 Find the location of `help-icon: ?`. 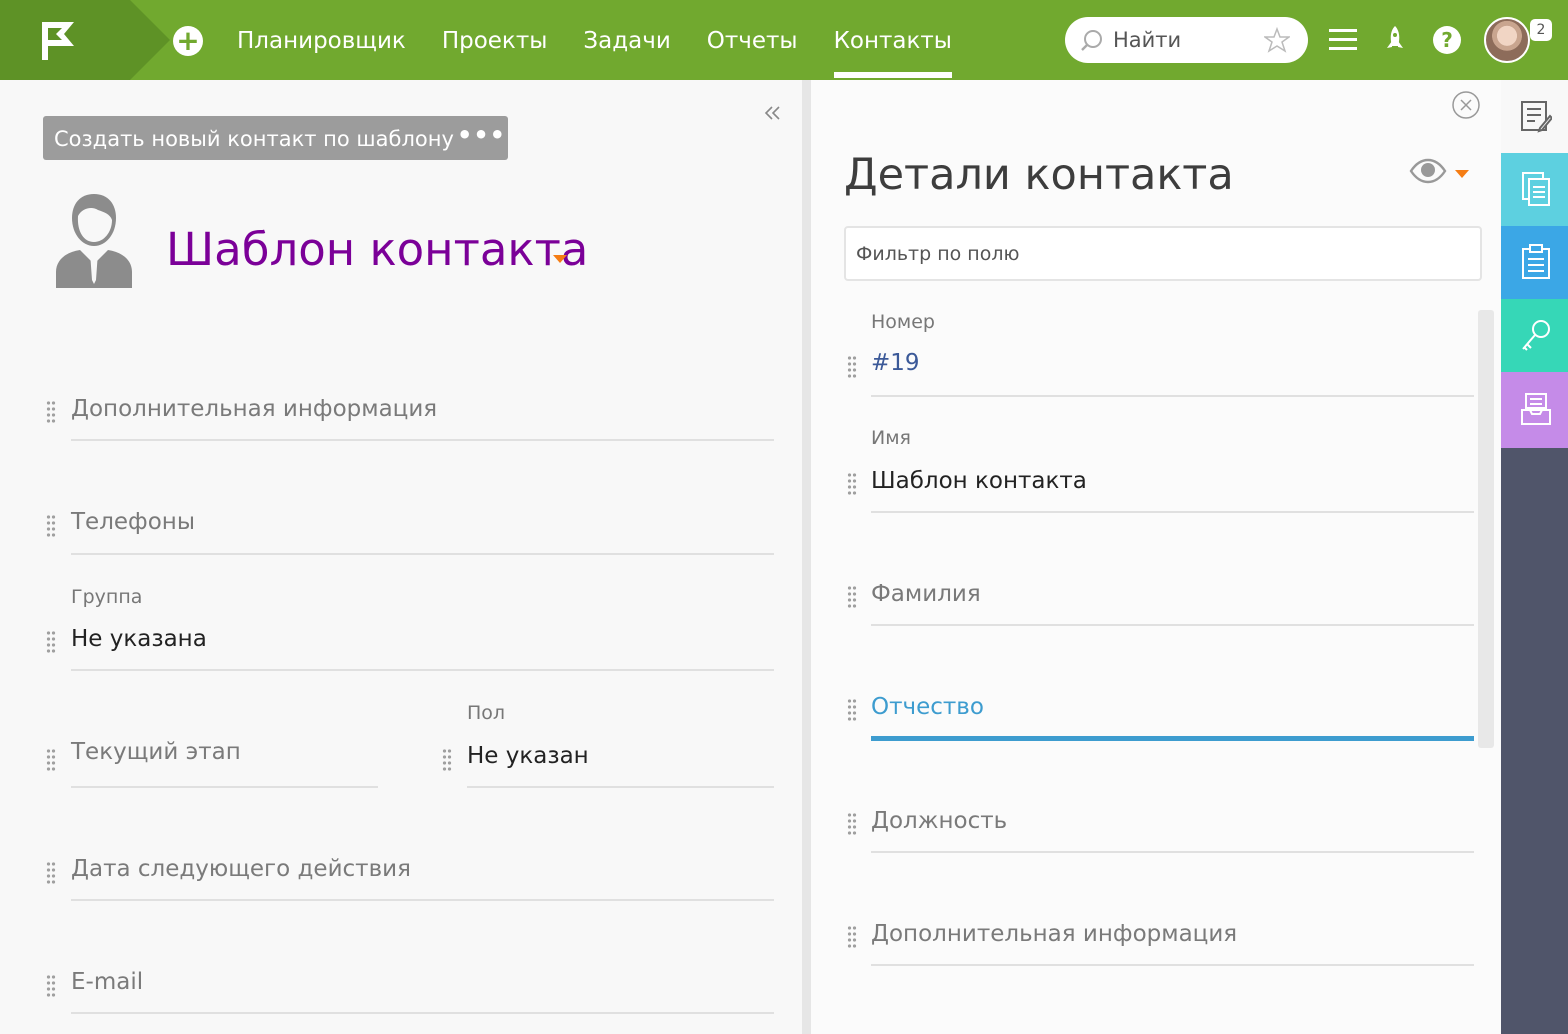

help-icon: ? is located at coordinates (1447, 40).